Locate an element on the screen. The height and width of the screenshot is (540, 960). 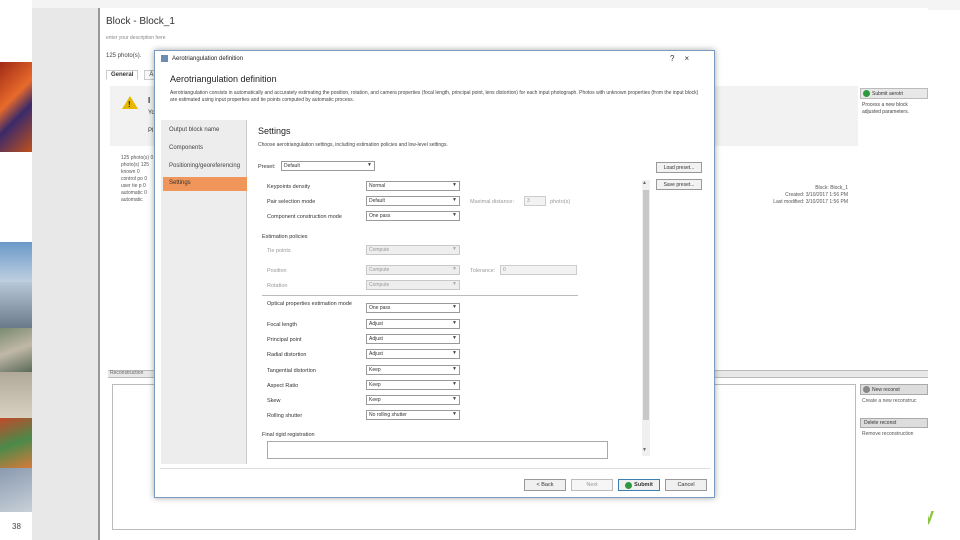
app-tabs: General Ä is located at coordinates (132, 75).